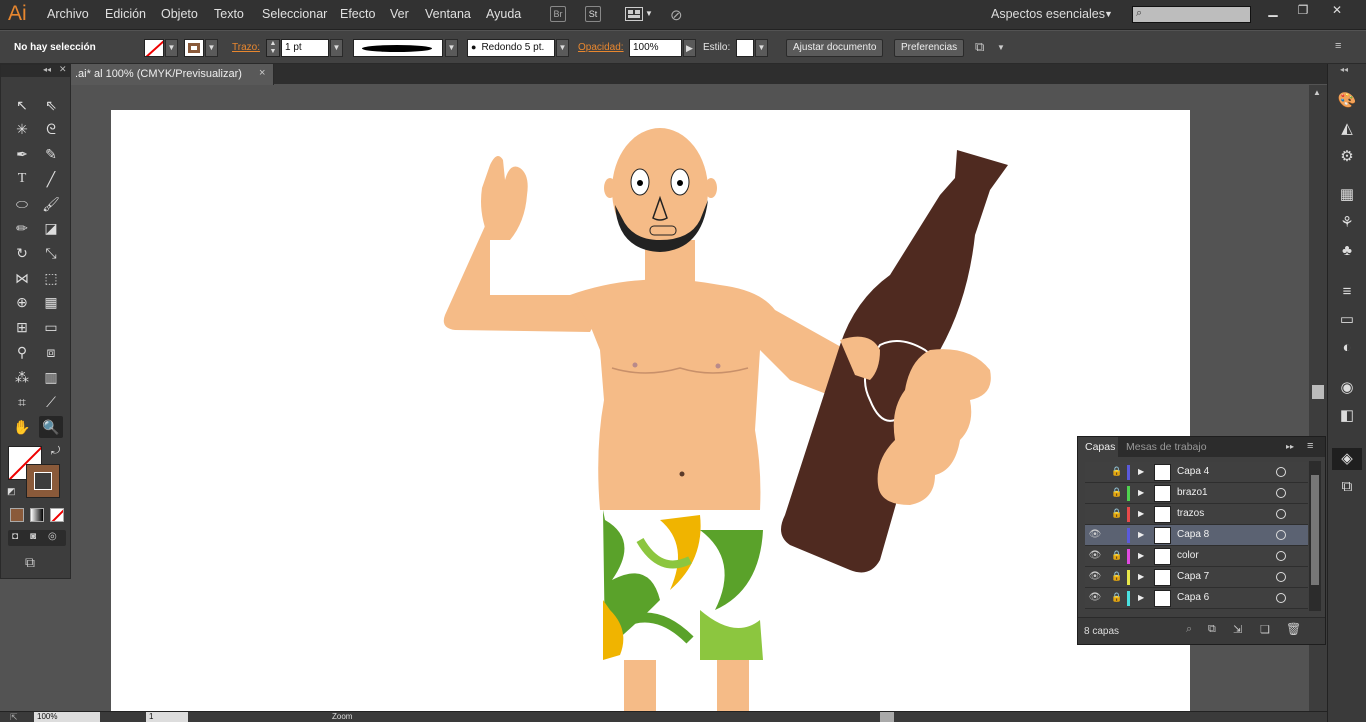 Image resolution: width=1366 pixels, height=722 pixels. What do you see at coordinates (51, 154) in the screenshot?
I see `curvature-tool-icon: ✎` at bounding box center [51, 154].